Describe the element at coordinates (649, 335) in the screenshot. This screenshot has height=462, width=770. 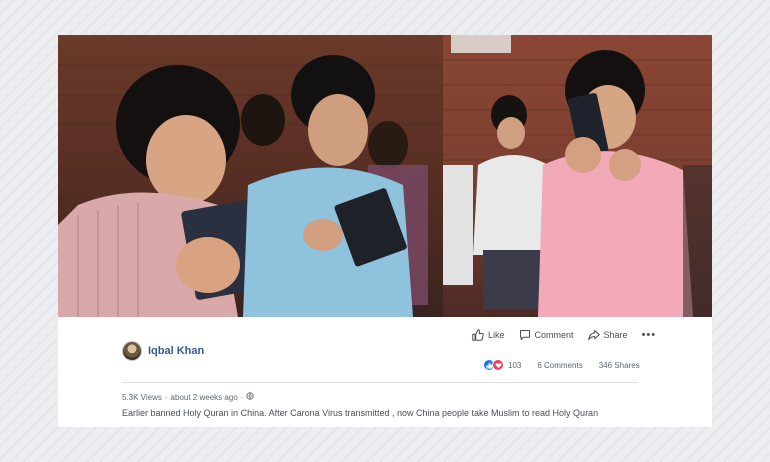
I see `ellipsis-icon: •••` at that location.